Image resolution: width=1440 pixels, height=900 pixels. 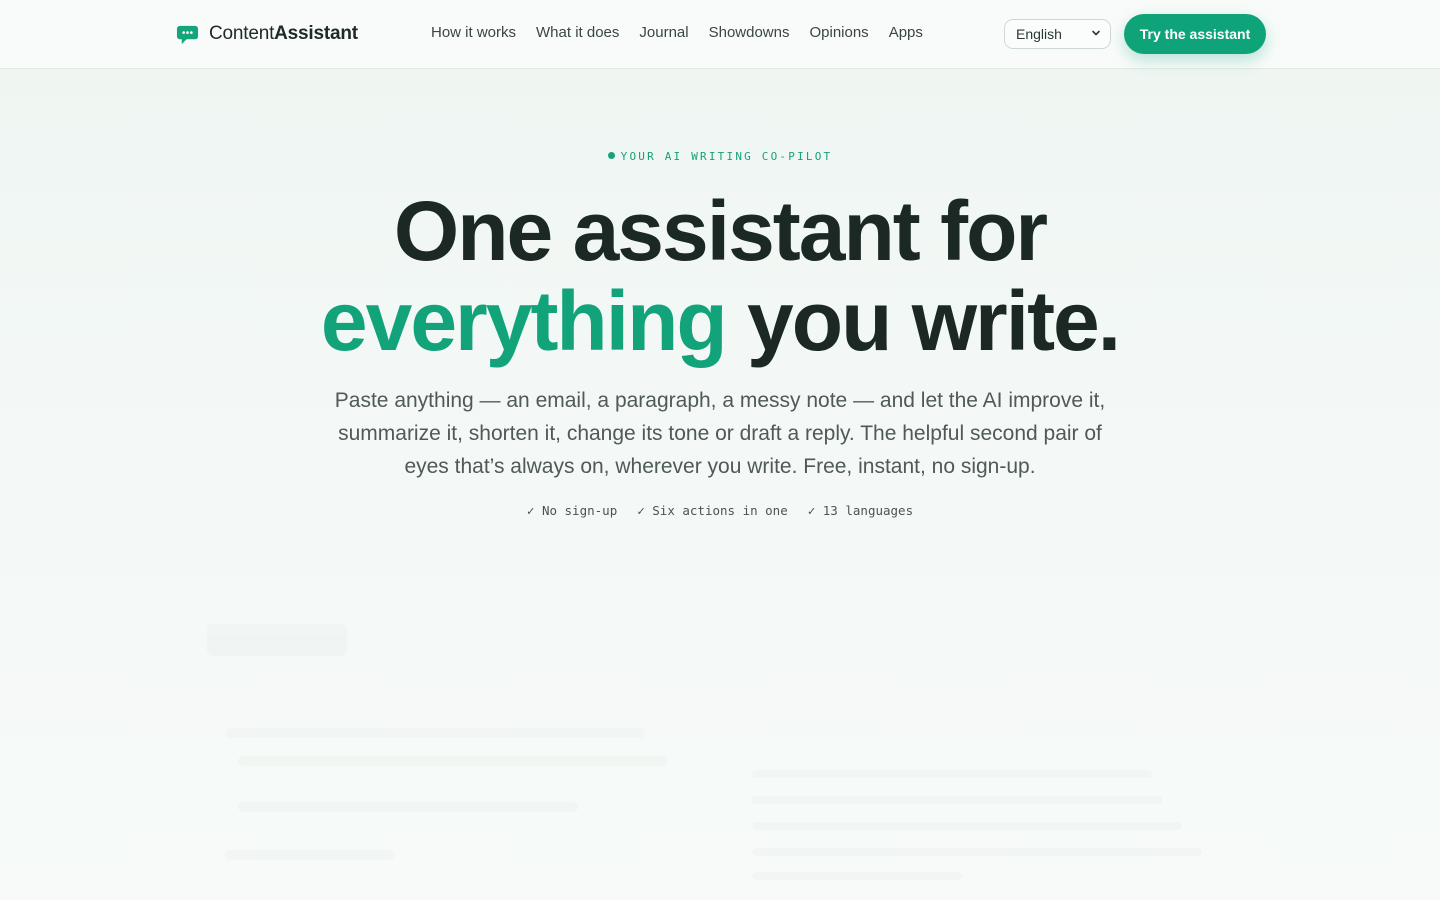 What do you see at coordinates (923, 321) in the screenshot?
I see `headline-rest: you write.` at bounding box center [923, 321].